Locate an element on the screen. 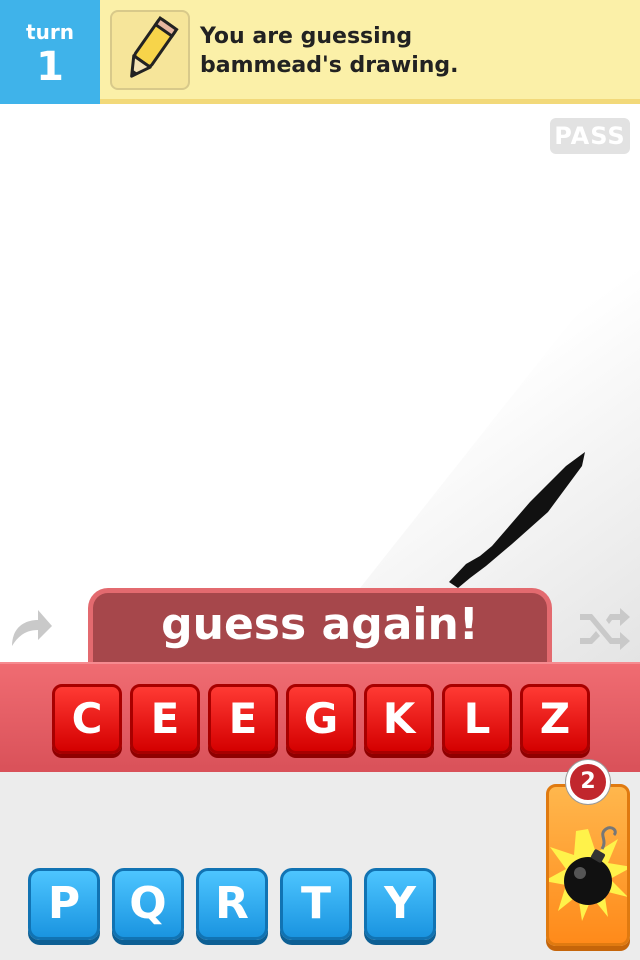 Image resolution: width=640 pixels, height=960 pixels. header-message: You are guessing bammead's drawing. is located at coordinates (410, 51).